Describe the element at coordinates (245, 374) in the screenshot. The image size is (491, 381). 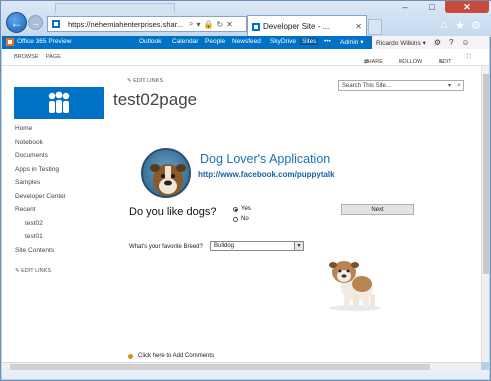
I see `status-bar` at that location.